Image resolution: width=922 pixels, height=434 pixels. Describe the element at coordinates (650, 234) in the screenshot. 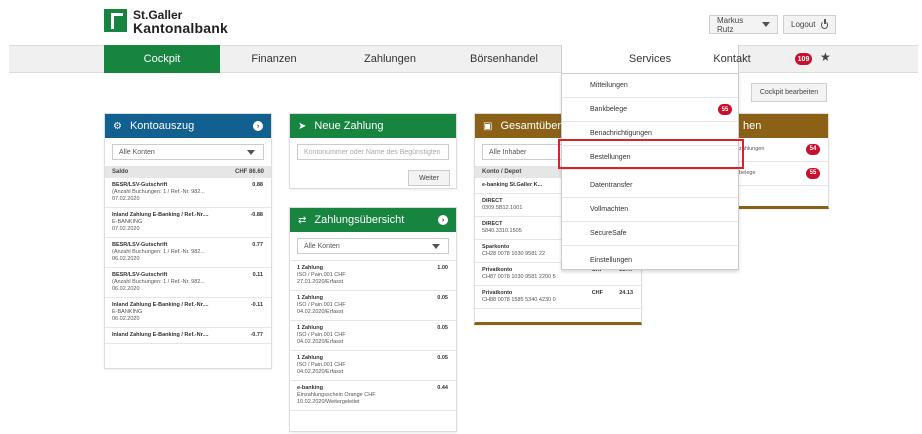

I see `menu-item-securesafe: SecureSafe` at that location.